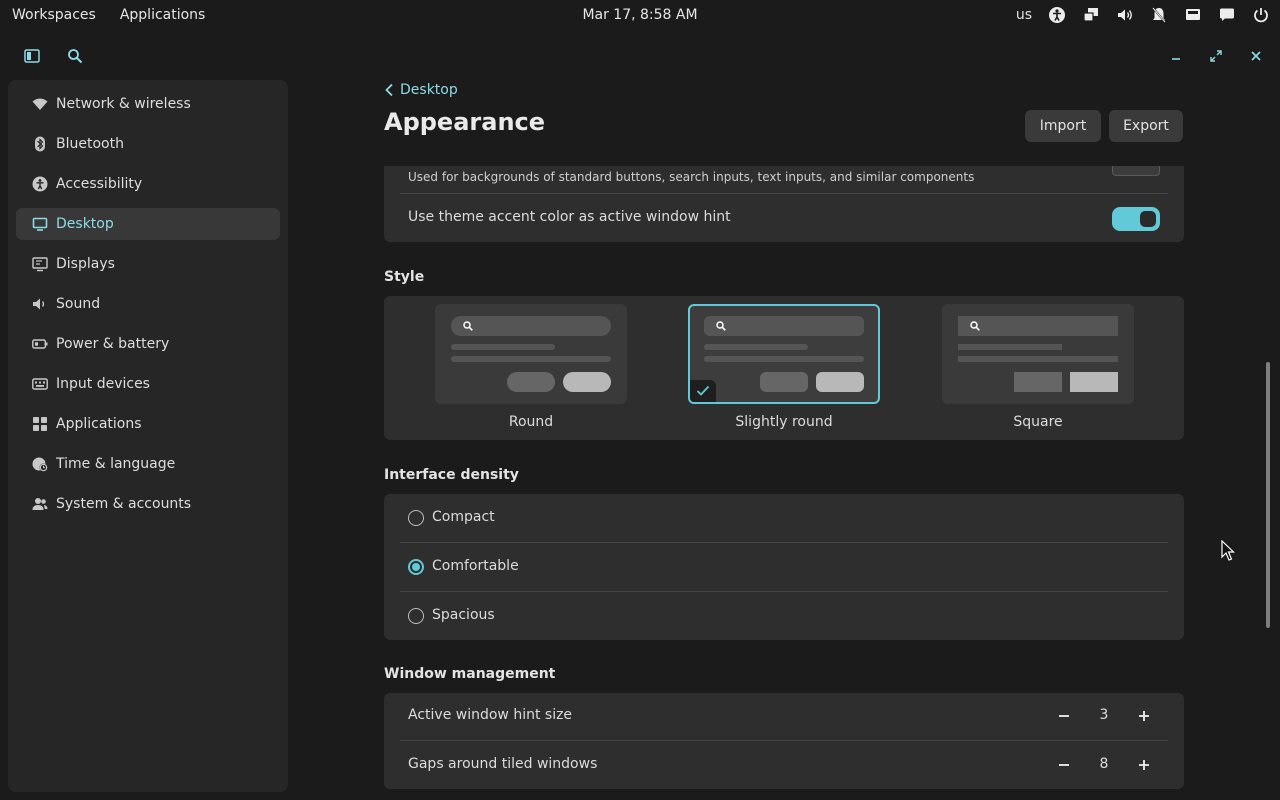  Describe the element at coordinates (148, 264) in the screenshot. I see `sidebar-item-displays: Displays` at that location.